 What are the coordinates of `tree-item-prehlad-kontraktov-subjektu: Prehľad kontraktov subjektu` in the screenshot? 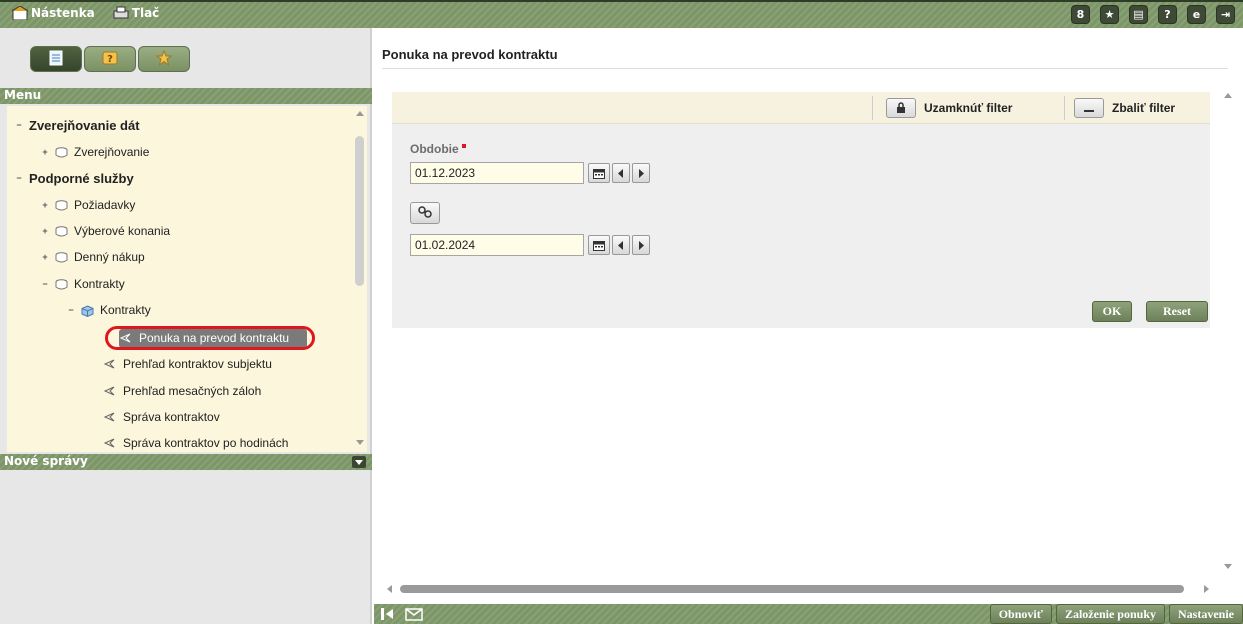 It's located at (187, 364).